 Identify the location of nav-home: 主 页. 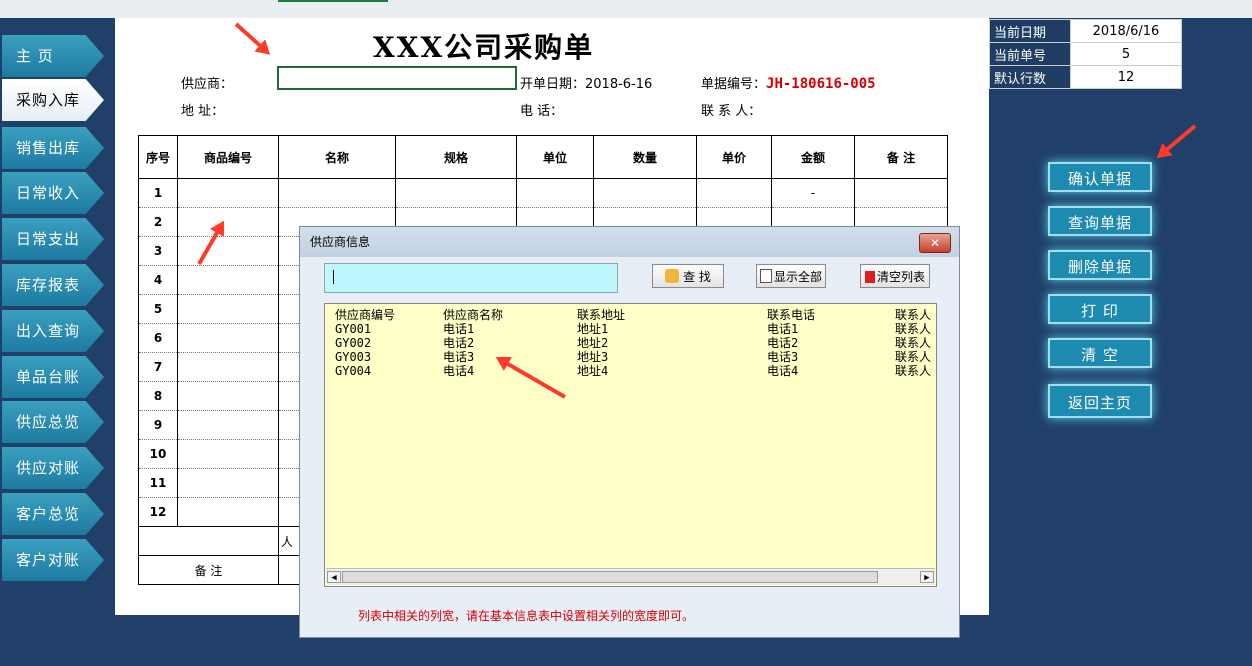
(53, 56).